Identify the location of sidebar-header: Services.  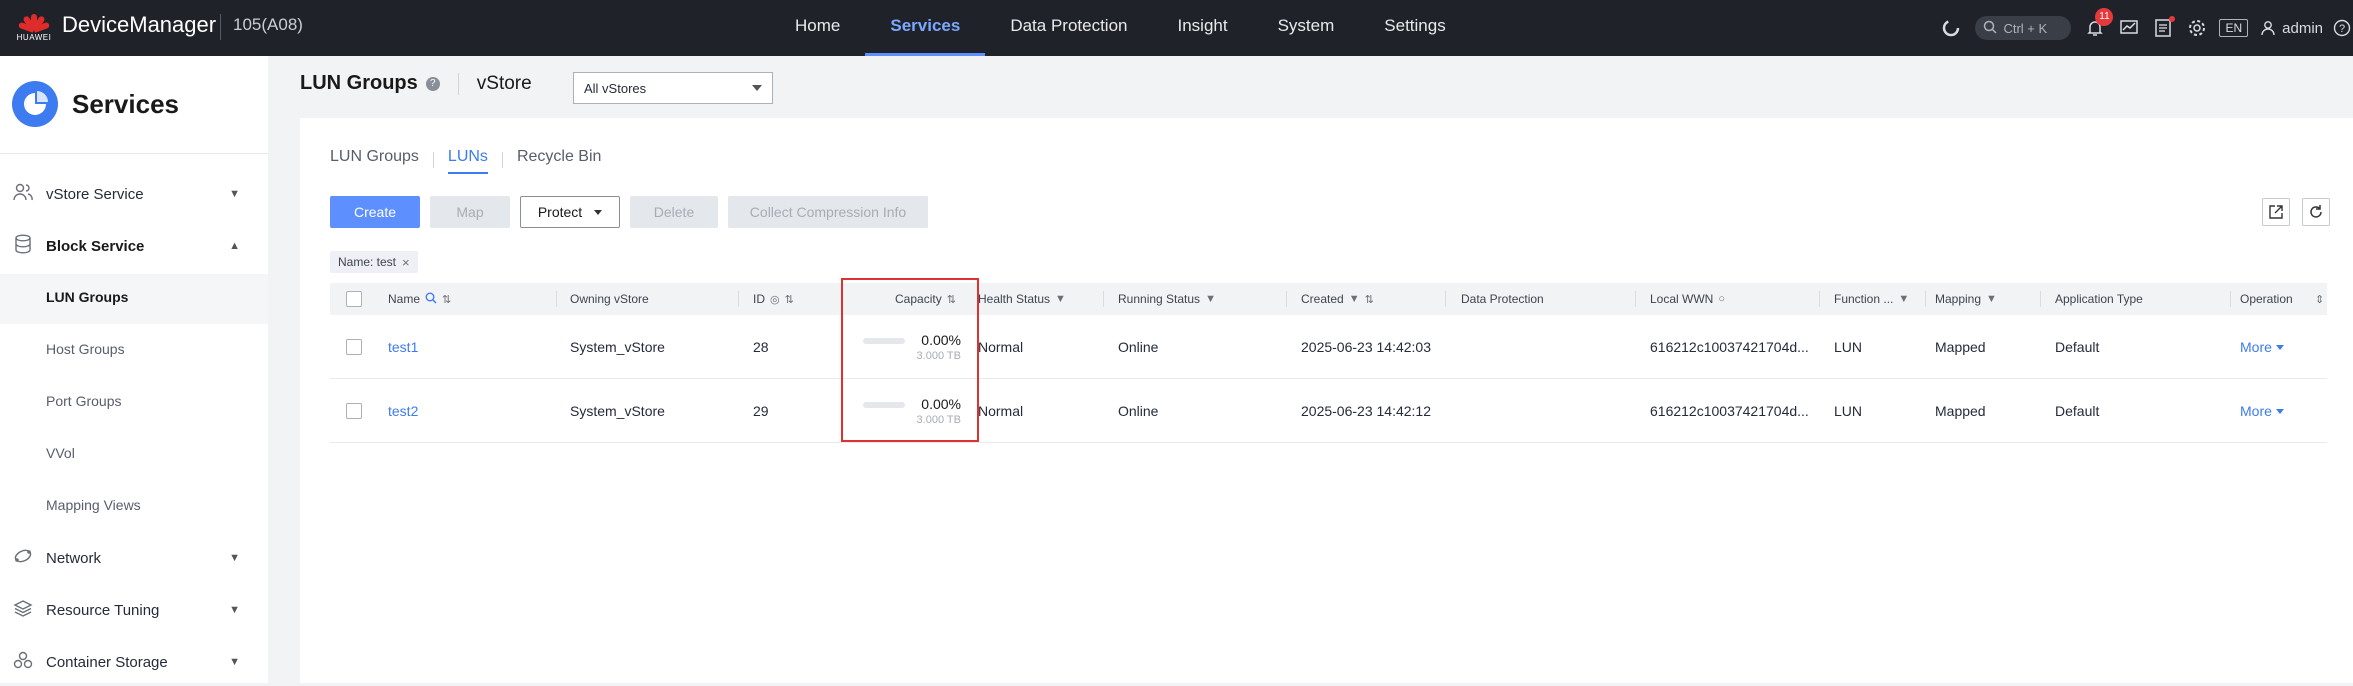
(95, 104).